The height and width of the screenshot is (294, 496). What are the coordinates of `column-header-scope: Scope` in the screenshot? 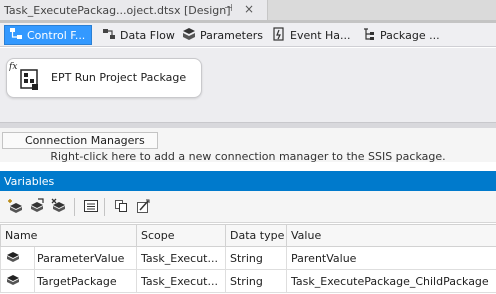 It's located at (181, 235).